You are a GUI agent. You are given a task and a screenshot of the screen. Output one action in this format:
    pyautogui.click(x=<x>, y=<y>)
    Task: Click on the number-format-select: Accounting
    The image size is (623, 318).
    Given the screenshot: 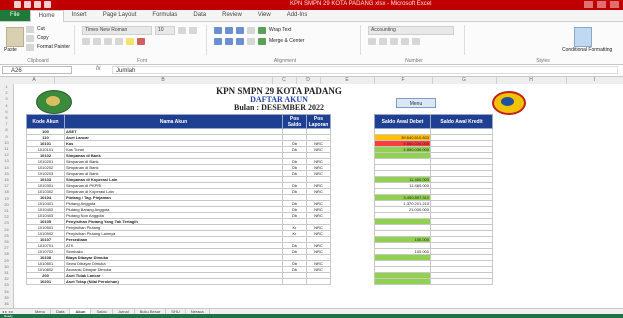 What is the action you would take?
    pyautogui.click(x=411, y=30)
    